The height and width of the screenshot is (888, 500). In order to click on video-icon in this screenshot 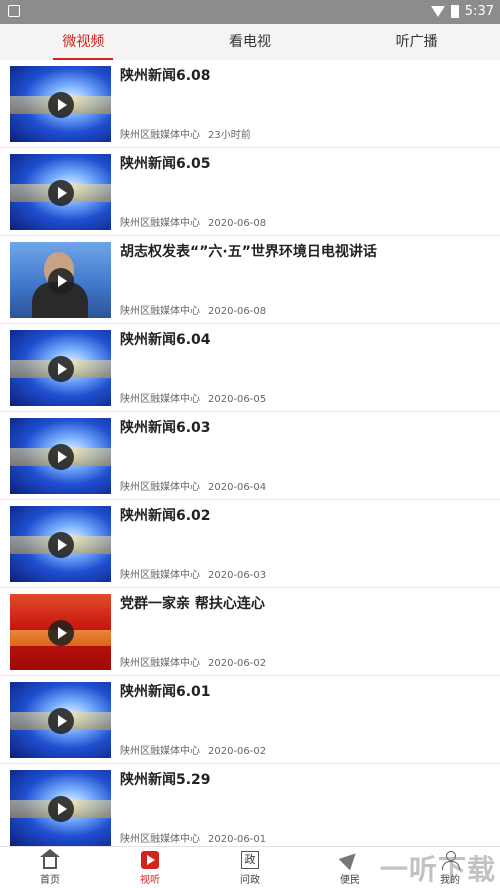, I will do `click(150, 860)`.